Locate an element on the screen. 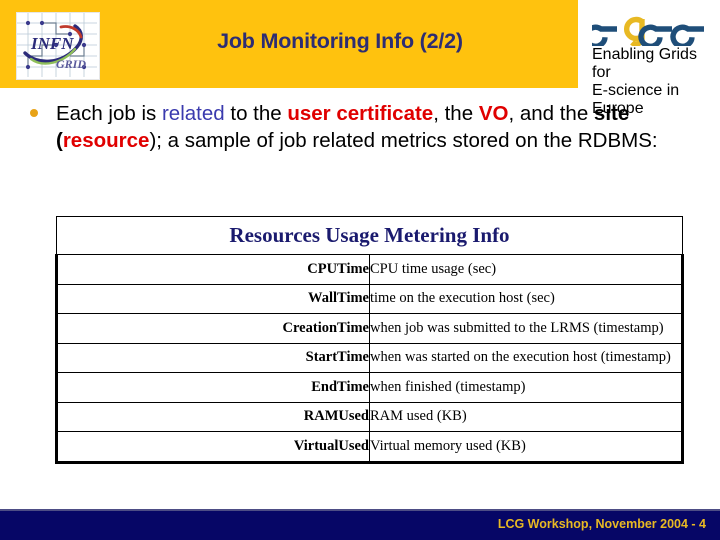 The width and height of the screenshot is (720, 540). table-row: RAMUsed RAM used (KB) is located at coordinates (369, 416).